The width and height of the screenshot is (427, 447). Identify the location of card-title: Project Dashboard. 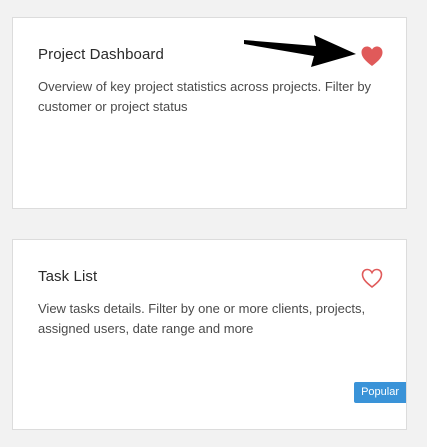
(101, 54).